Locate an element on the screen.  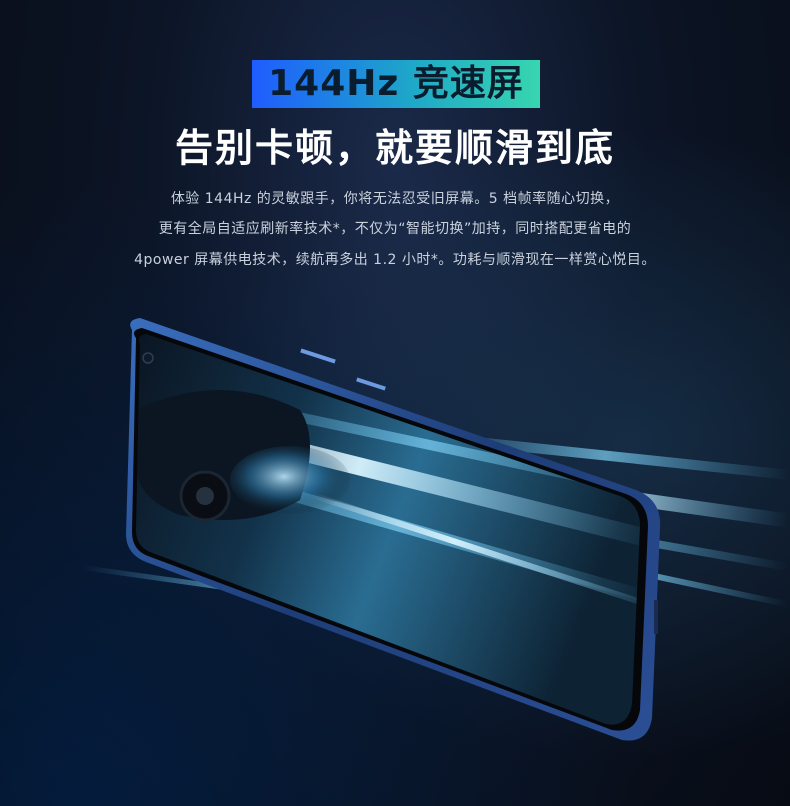
side-port is located at coordinates (656, 617).